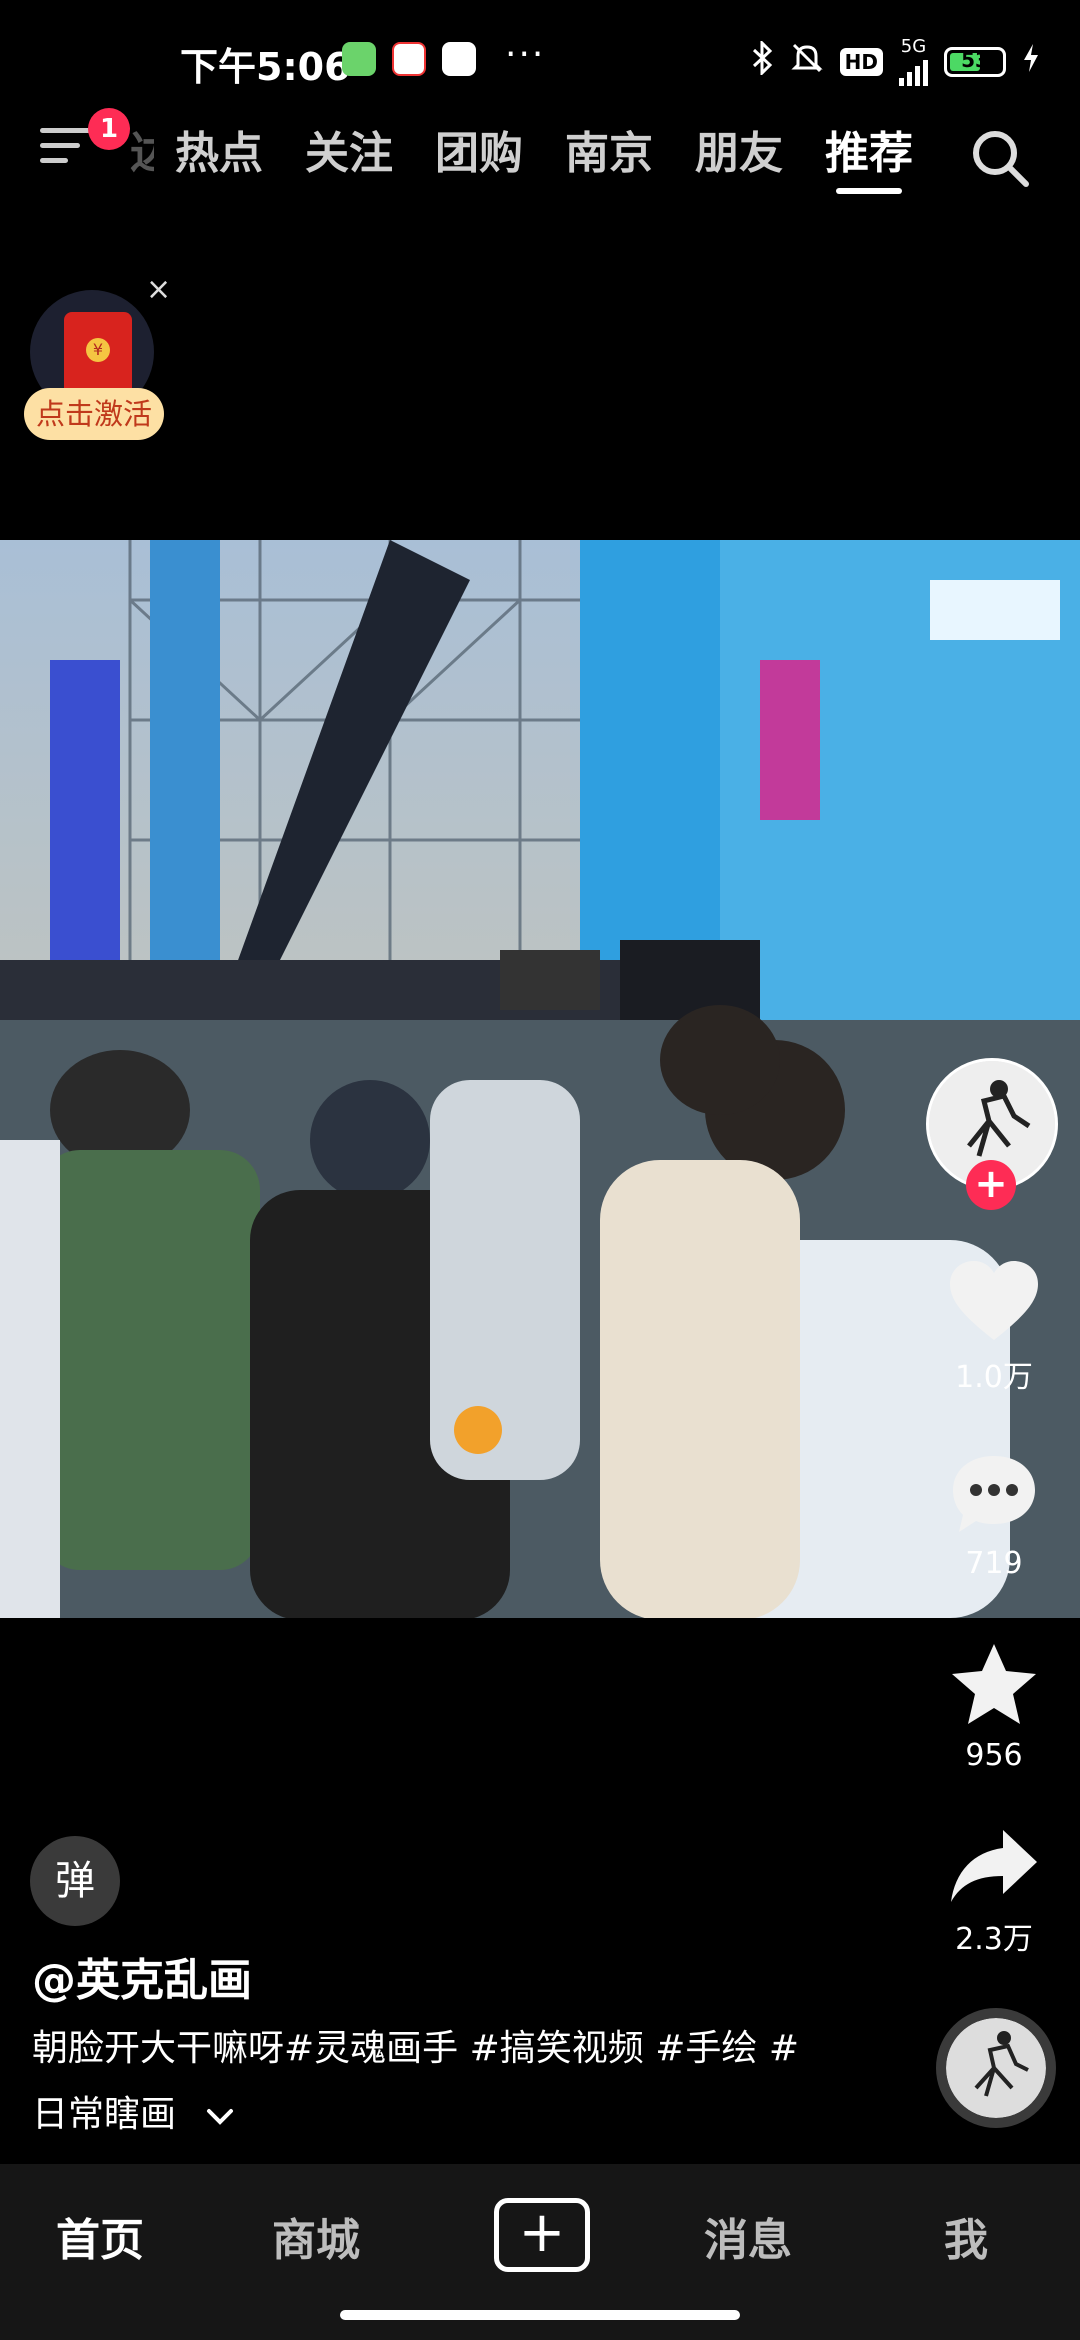 The image size is (1080, 2340). What do you see at coordinates (994, 1755) in the screenshot?
I see `favorite-count: 956` at bounding box center [994, 1755].